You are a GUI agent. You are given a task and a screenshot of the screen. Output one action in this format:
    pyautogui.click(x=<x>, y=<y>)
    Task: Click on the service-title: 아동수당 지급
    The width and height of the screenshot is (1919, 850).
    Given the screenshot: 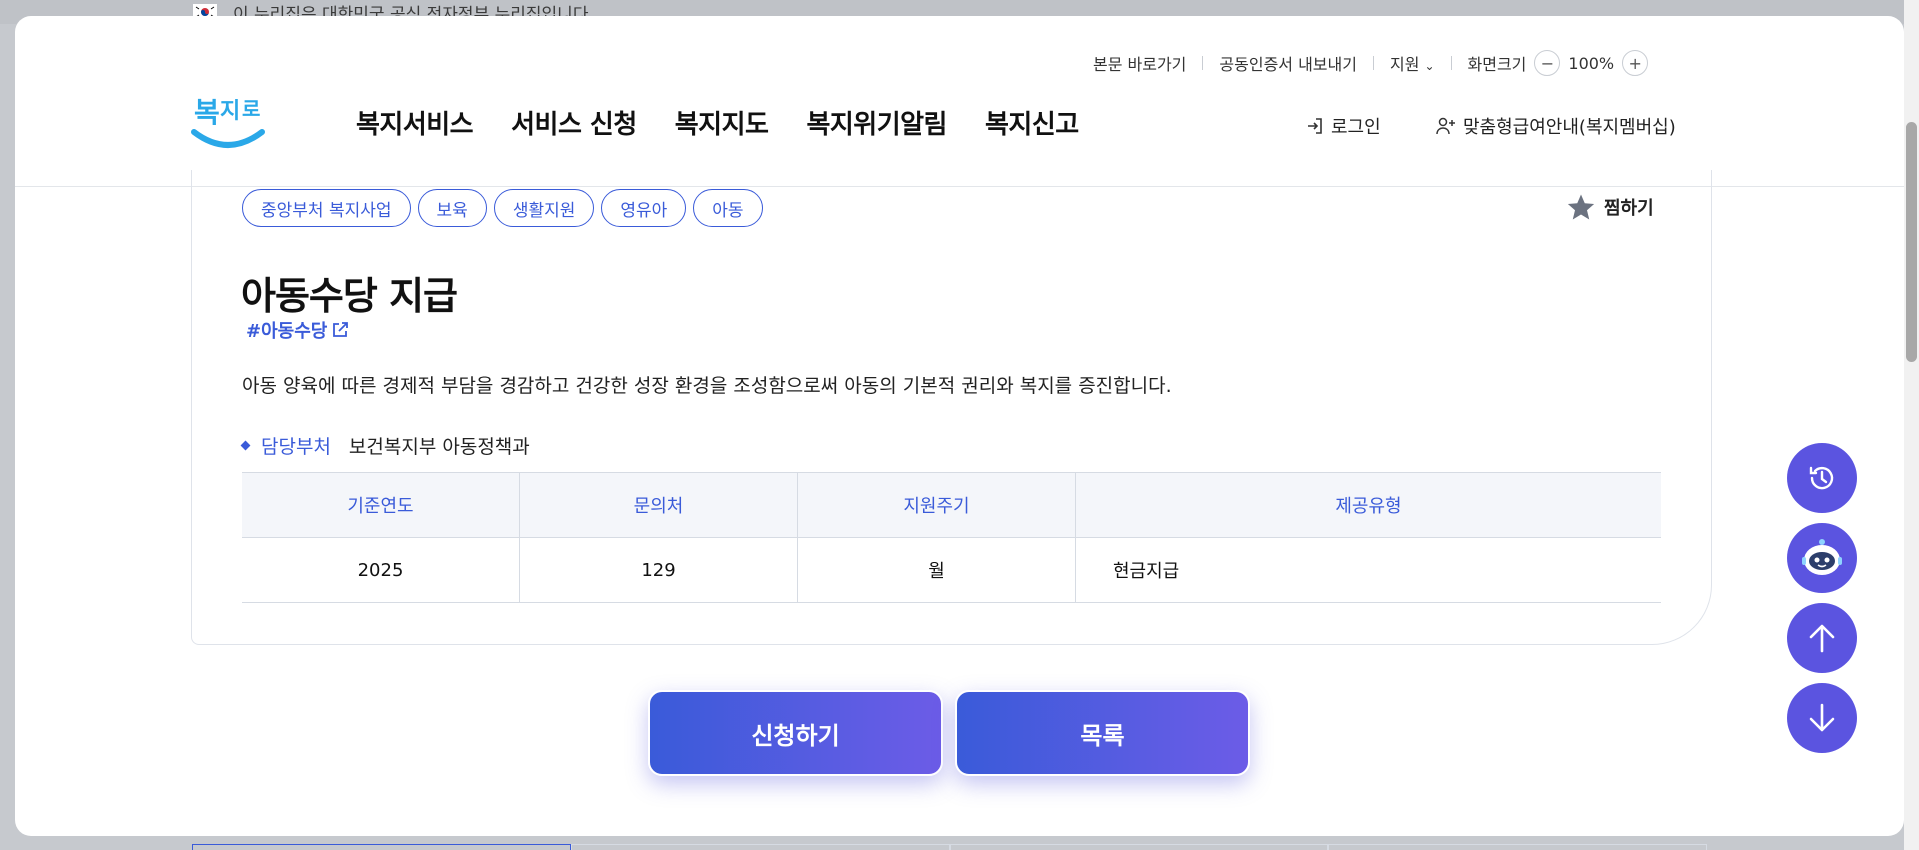 What is the action you would take?
    pyautogui.click(x=349, y=296)
    